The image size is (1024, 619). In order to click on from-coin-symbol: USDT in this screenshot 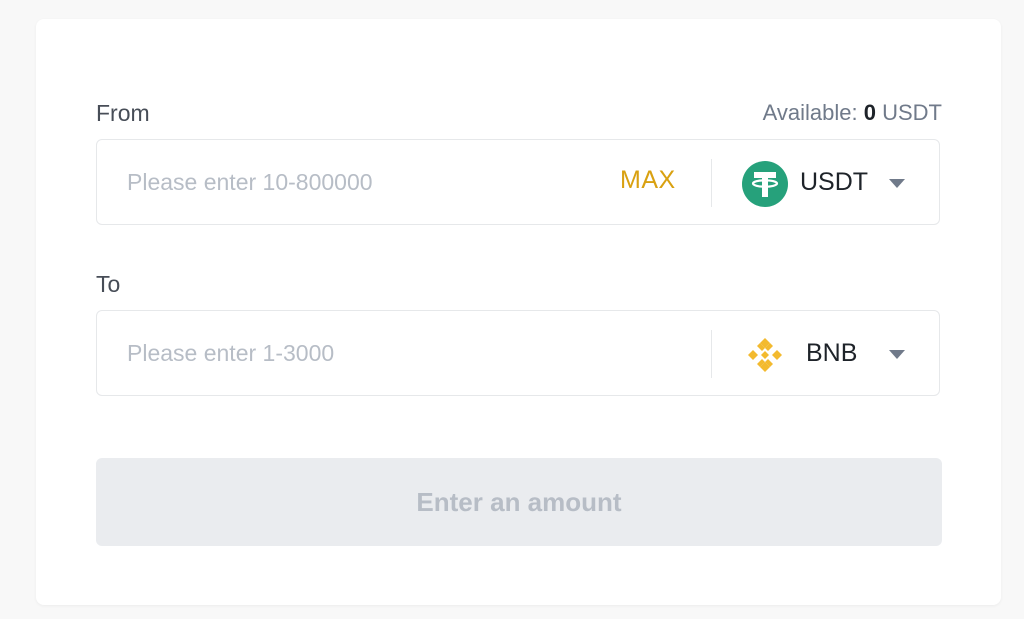, I will do `click(834, 182)`.